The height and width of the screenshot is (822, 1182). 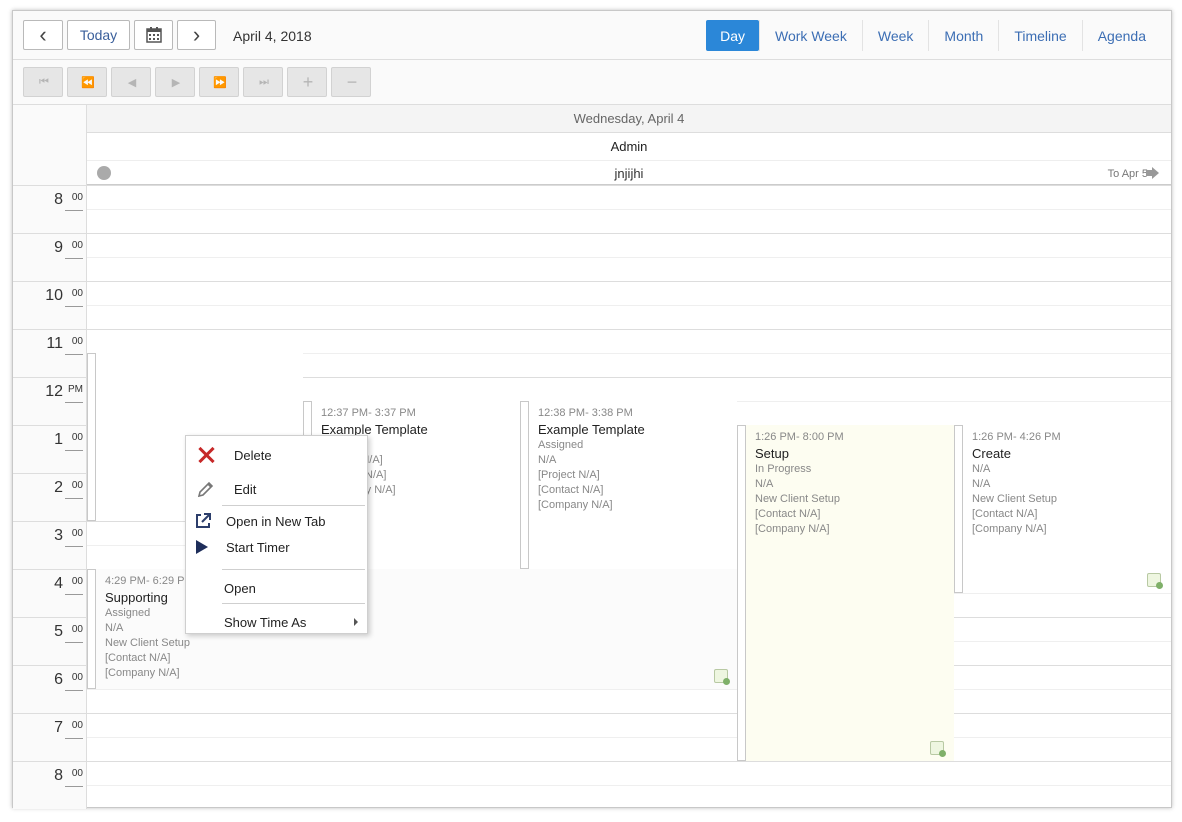 I want to click on event-status: In Progress, so click(x=783, y=469).